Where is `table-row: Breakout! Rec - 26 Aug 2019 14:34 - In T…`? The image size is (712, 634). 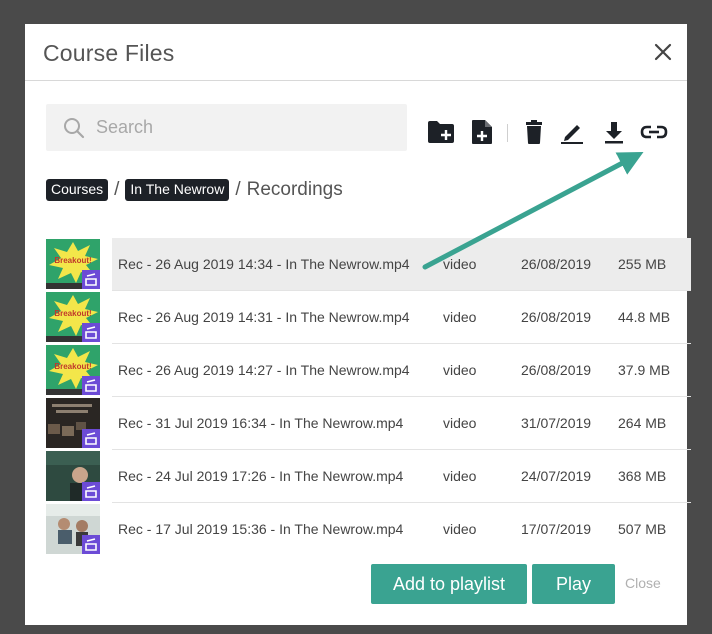
table-row: Breakout! Rec - 26 Aug 2019 14:34 - In T… is located at coordinates (368, 264).